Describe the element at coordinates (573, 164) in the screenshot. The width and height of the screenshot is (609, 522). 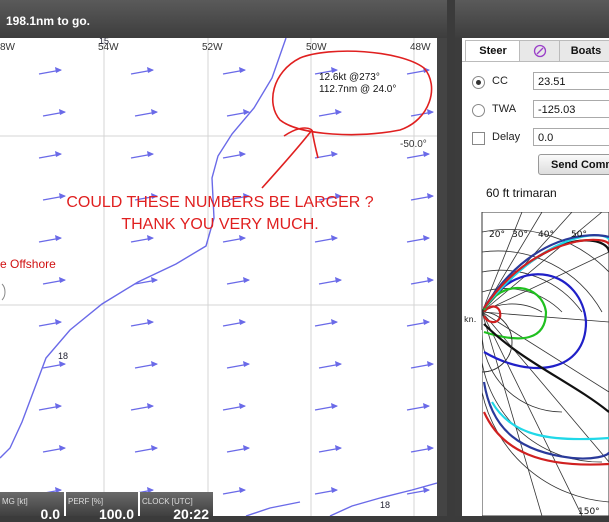
I see `send-command-button: Send Command` at that location.